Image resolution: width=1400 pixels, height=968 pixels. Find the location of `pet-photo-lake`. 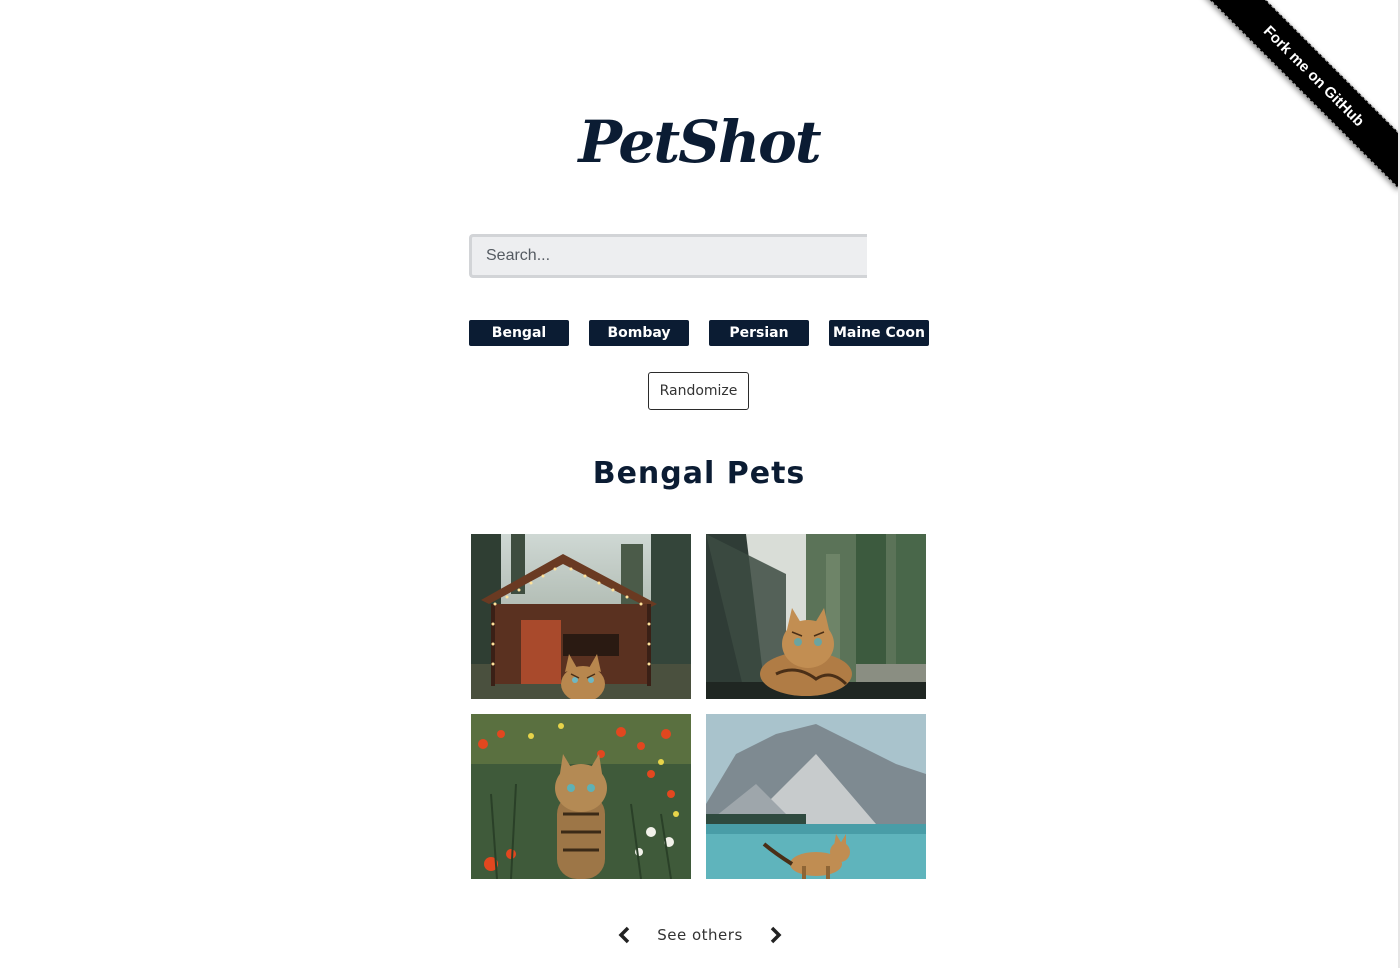

pet-photo-lake is located at coordinates (816, 796).